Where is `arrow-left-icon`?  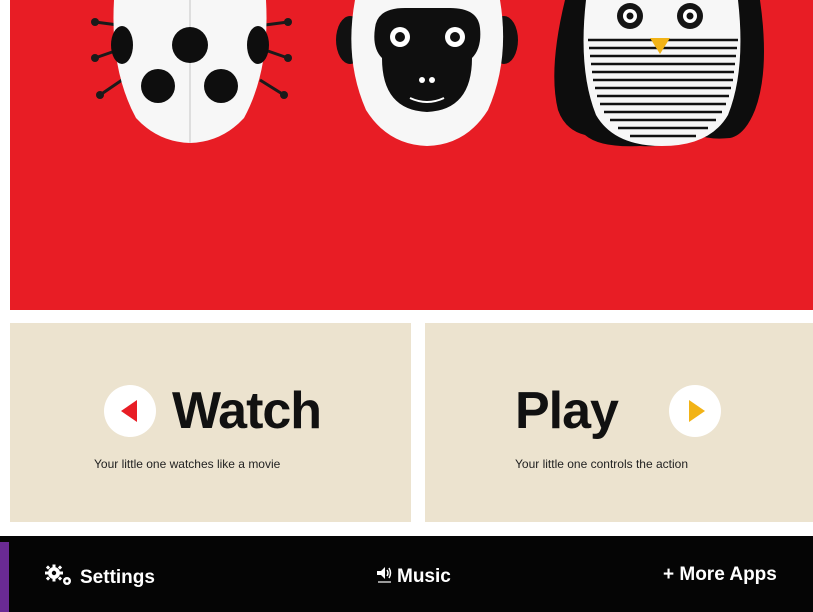
arrow-left-icon is located at coordinates (129, 411).